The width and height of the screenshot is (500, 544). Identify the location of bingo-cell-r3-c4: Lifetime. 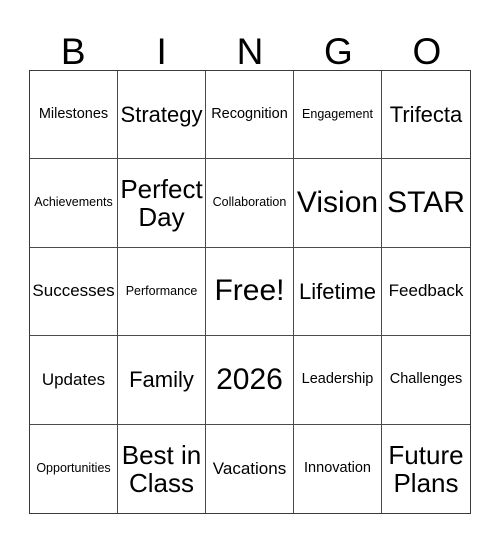
(338, 292).